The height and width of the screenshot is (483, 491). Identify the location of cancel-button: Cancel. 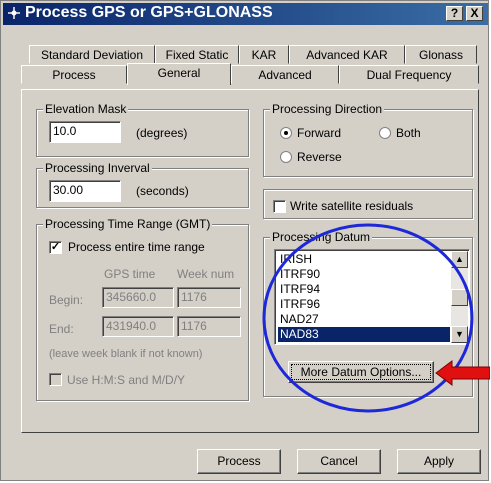
(339, 461).